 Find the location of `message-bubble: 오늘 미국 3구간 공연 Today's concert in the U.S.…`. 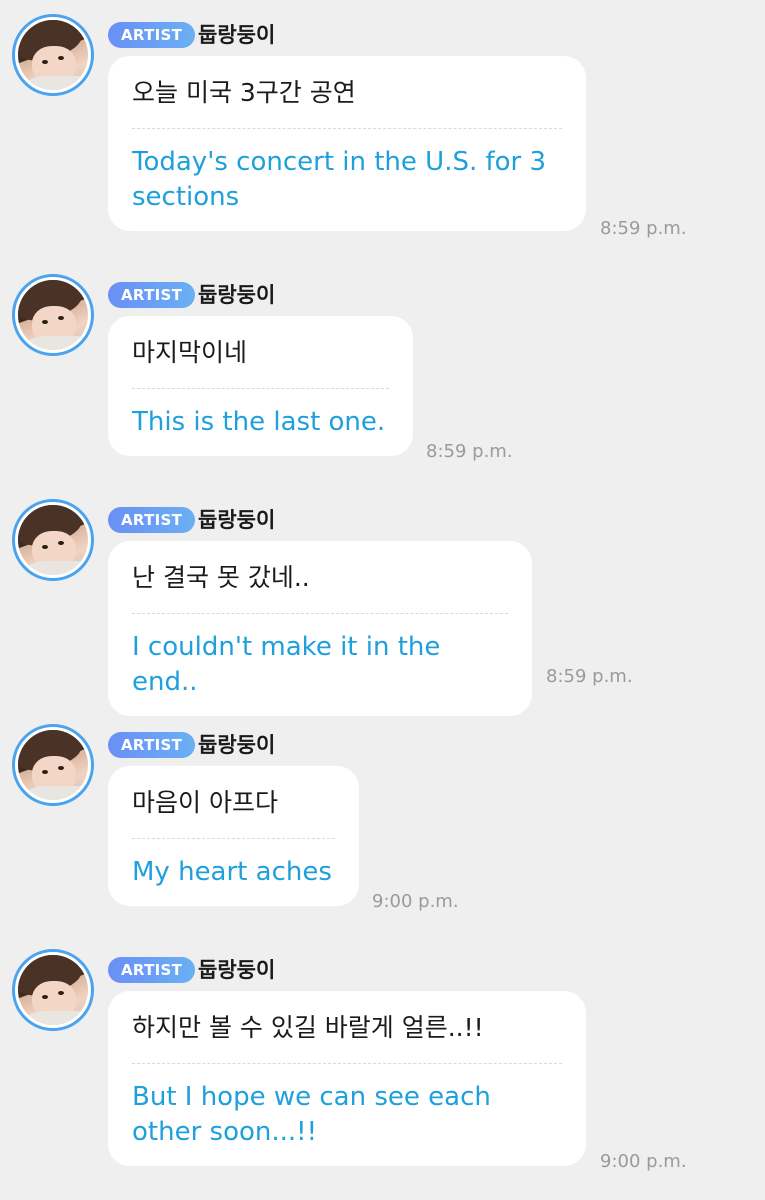

message-bubble: 오늘 미국 3구간 공연 Today's concert in the U.S.… is located at coordinates (347, 143).